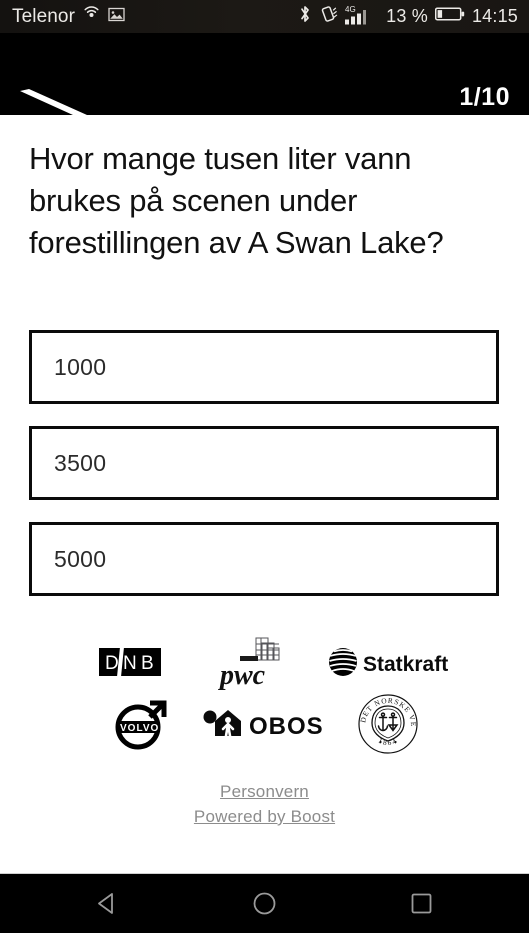 This screenshot has height=933, width=529. What do you see at coordinates (80, 462) in the screenshot?
I see `answer-option-2-label: 3500` at bounding box center [80, 462].